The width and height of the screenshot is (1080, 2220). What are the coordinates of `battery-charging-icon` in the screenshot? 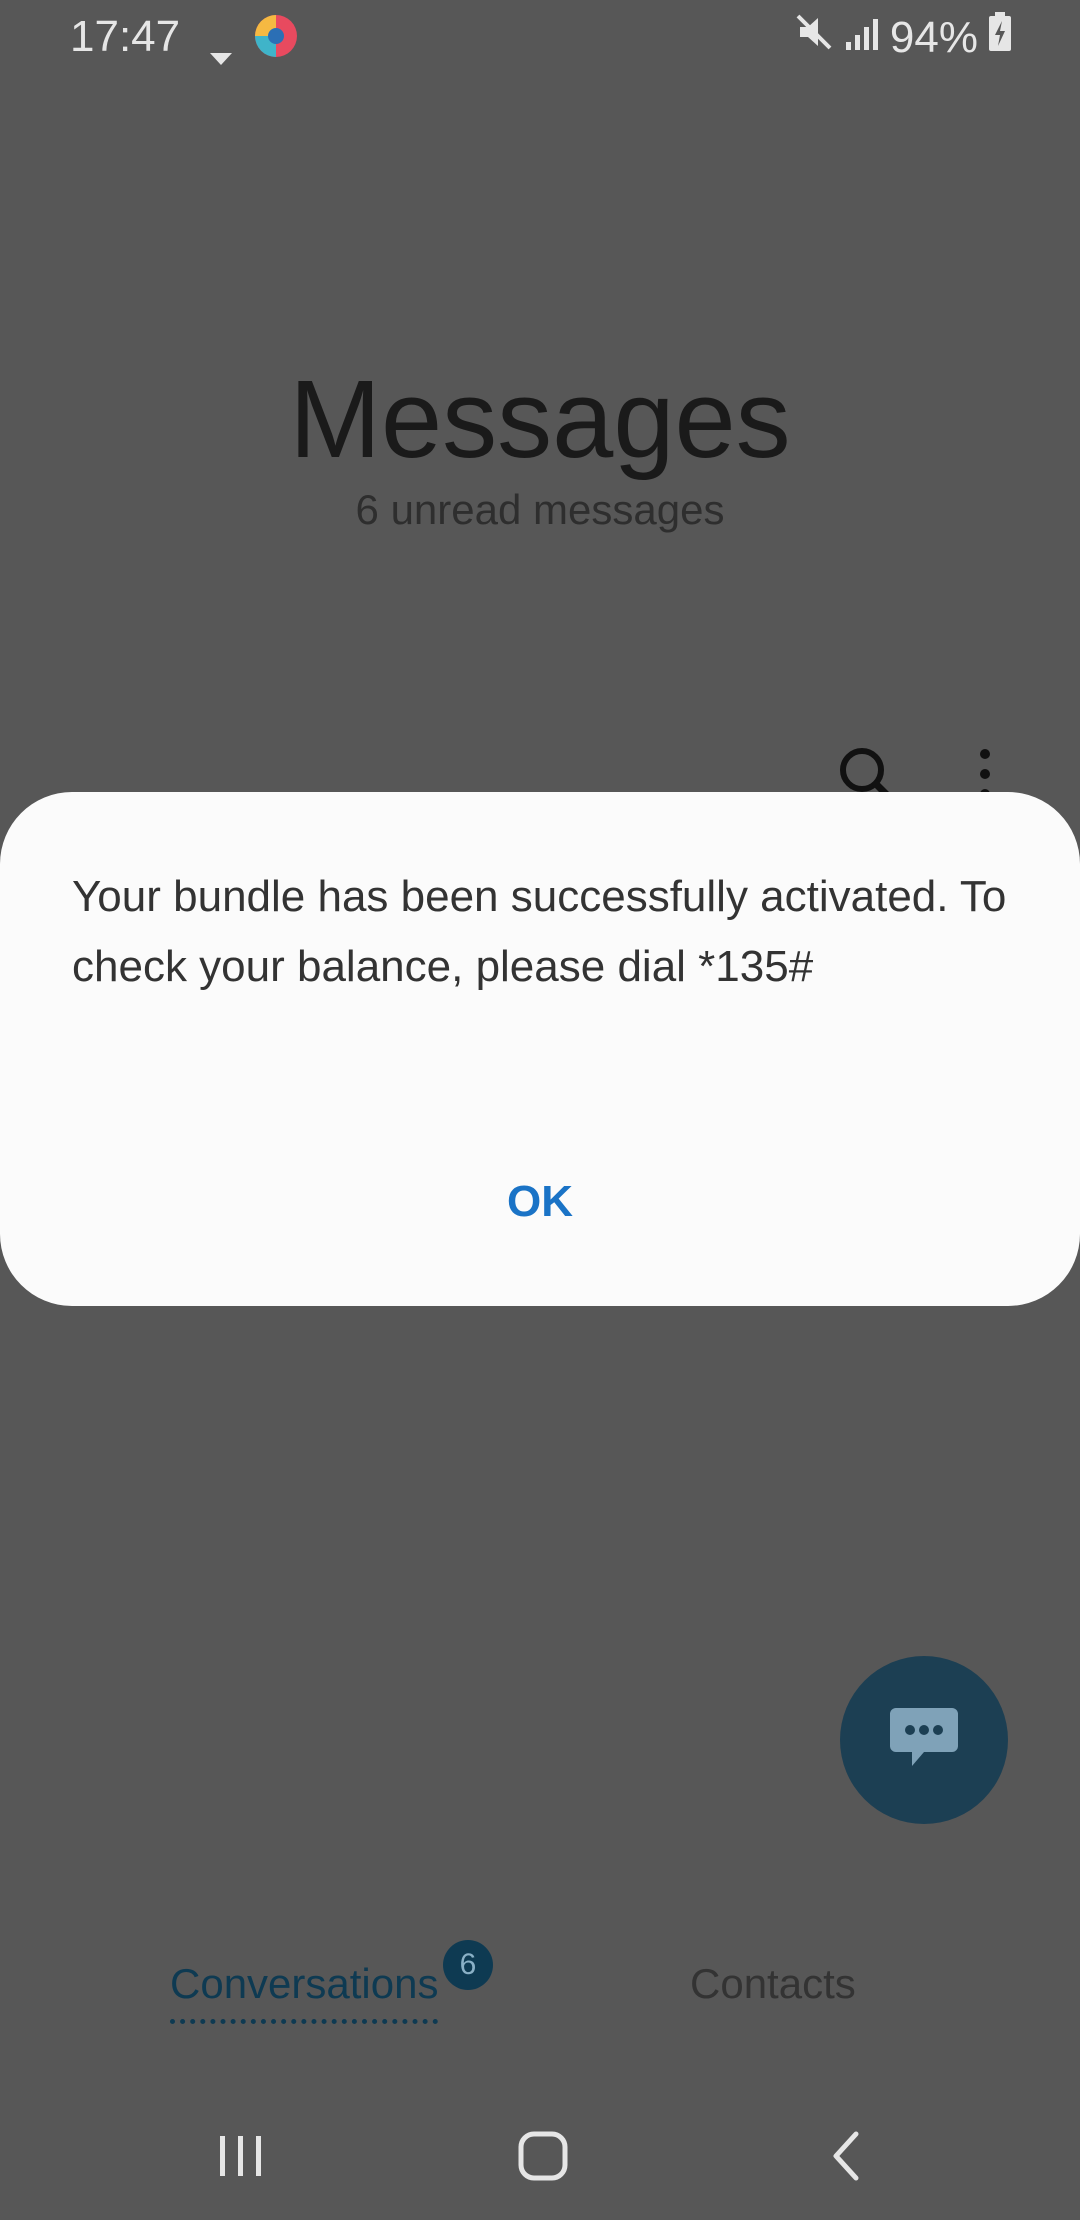 It's located at (1000, 37).